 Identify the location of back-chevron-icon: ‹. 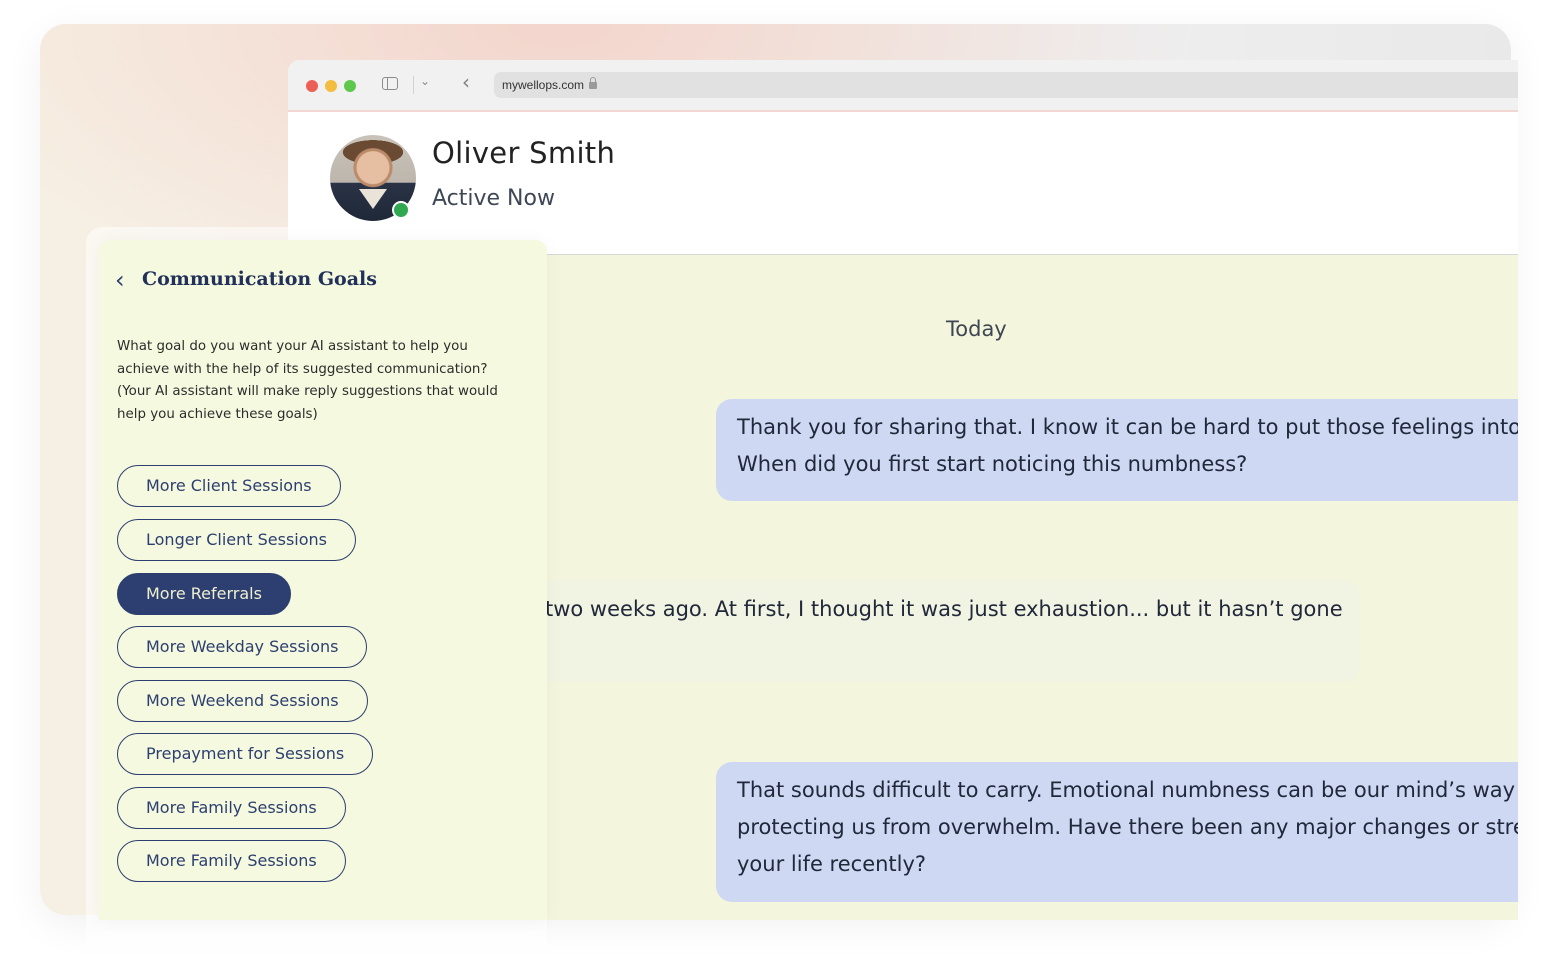
(120, 280).